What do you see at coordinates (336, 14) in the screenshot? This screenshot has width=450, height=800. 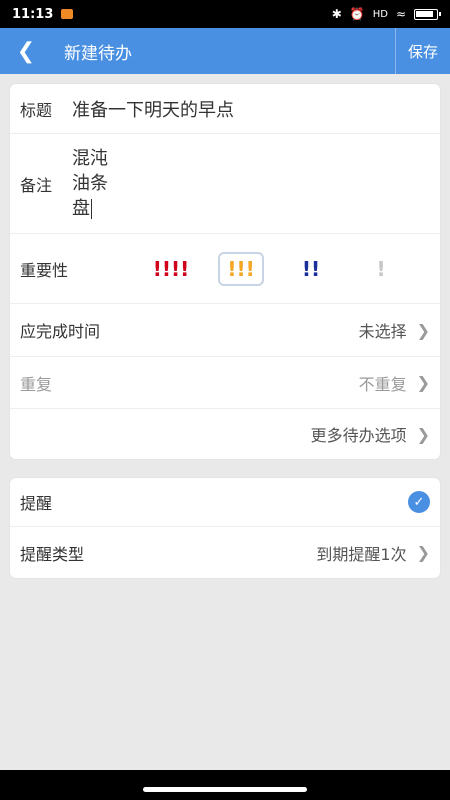 I see `bluetooth-icon: ✱` at bounding box center [336, 14].